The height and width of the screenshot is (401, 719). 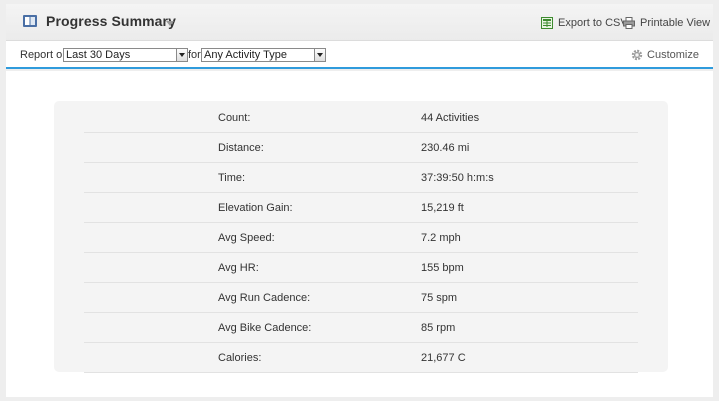 What do you see at coordinates (445, 148) in the screenshot?
I see `summary-value: 230.46 mi` at bounding box center [445, 148].